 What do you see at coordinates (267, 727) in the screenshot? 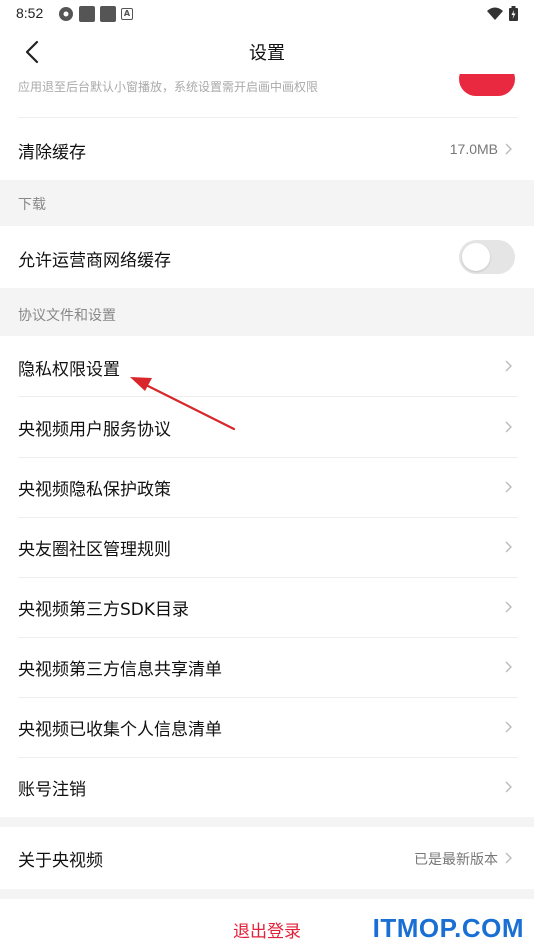
I see `list-item-collected-info: 央视频已收集个人信息清单` at bounding box center [267, 727].